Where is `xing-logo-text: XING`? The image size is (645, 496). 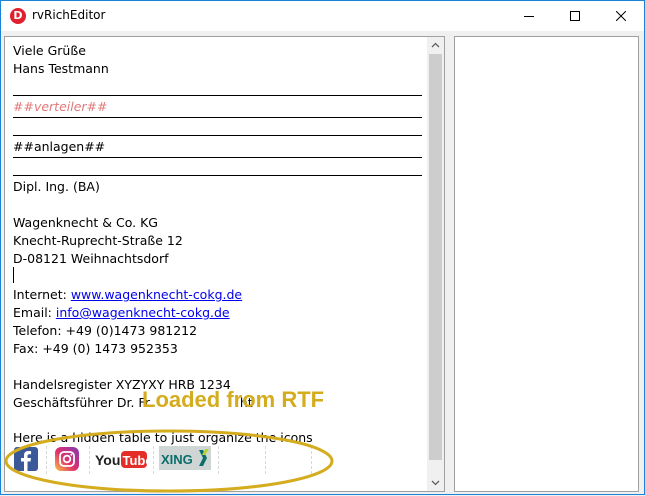 xing-logo-text: XING is located at coordinates (177, 459).